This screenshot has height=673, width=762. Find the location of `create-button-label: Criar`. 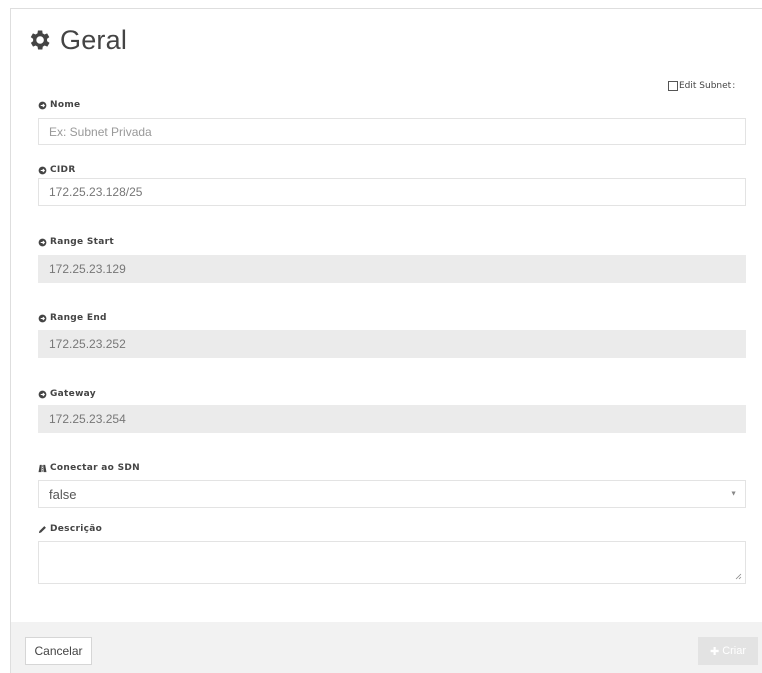

create-button-label: Criar is located at coordinates (734, 651).